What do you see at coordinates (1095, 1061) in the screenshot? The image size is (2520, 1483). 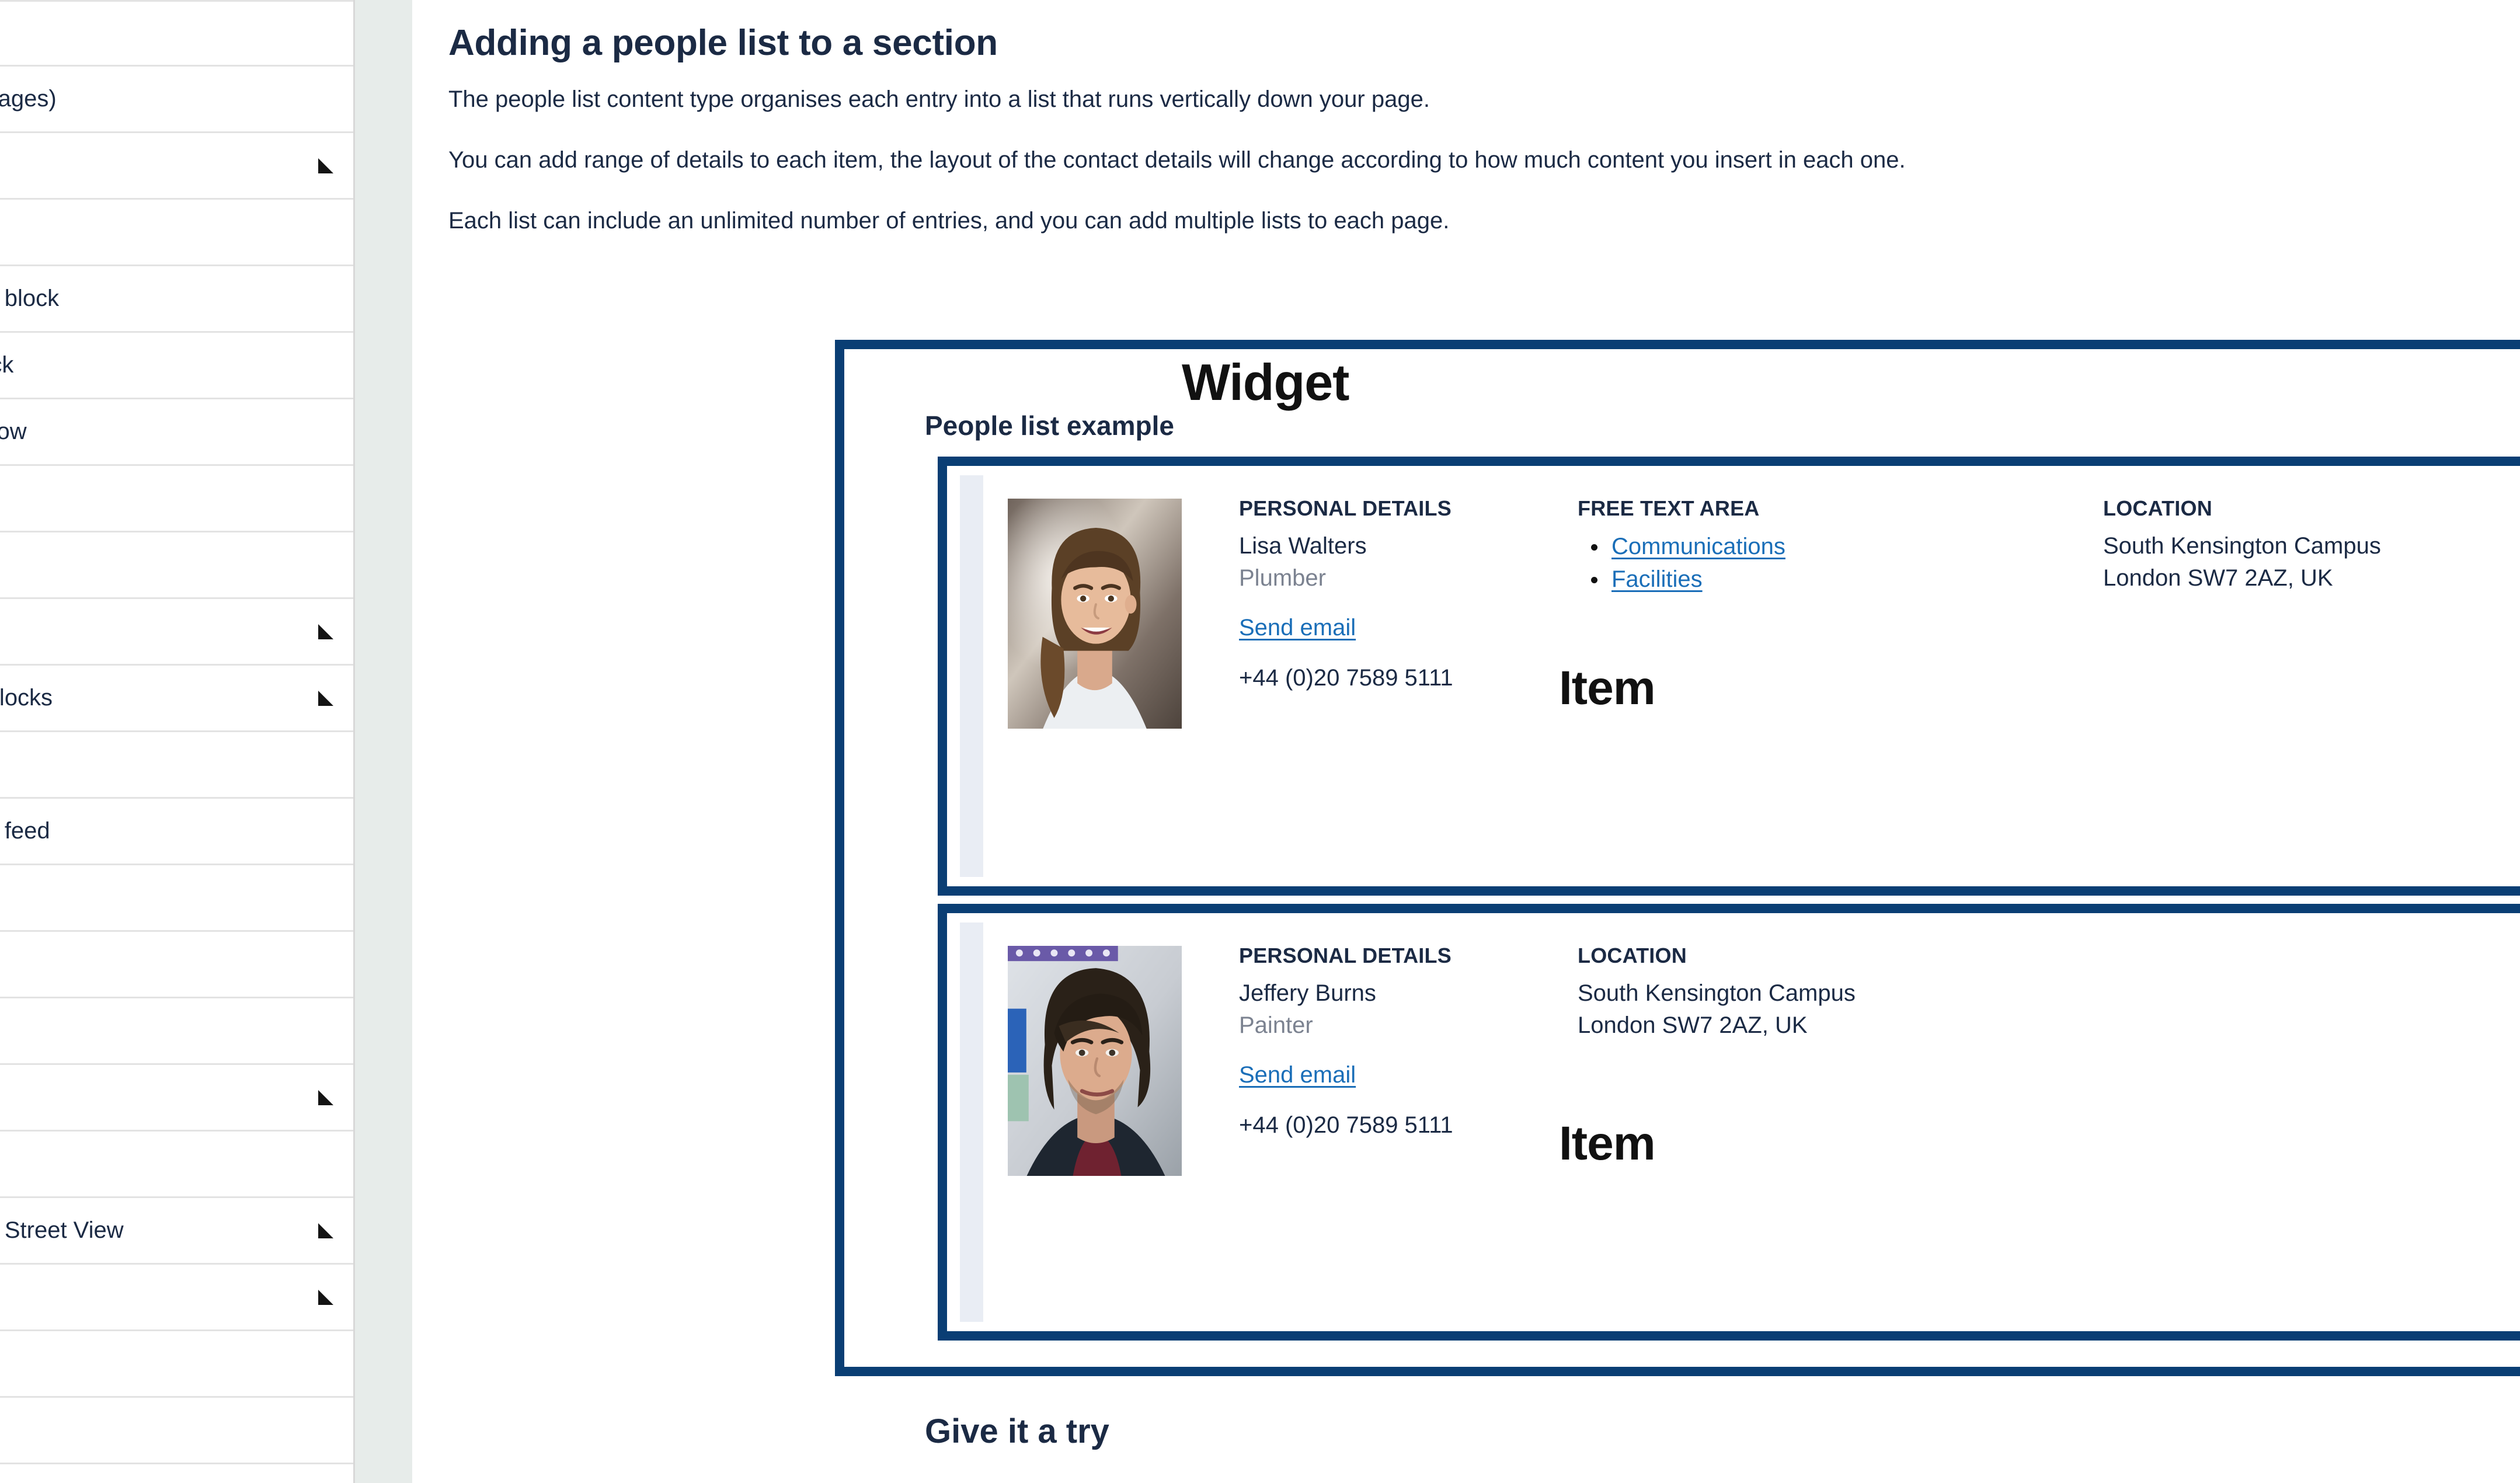 I see `avatar-photo-jeffery-burns` at bounding box center [1095, 1061].